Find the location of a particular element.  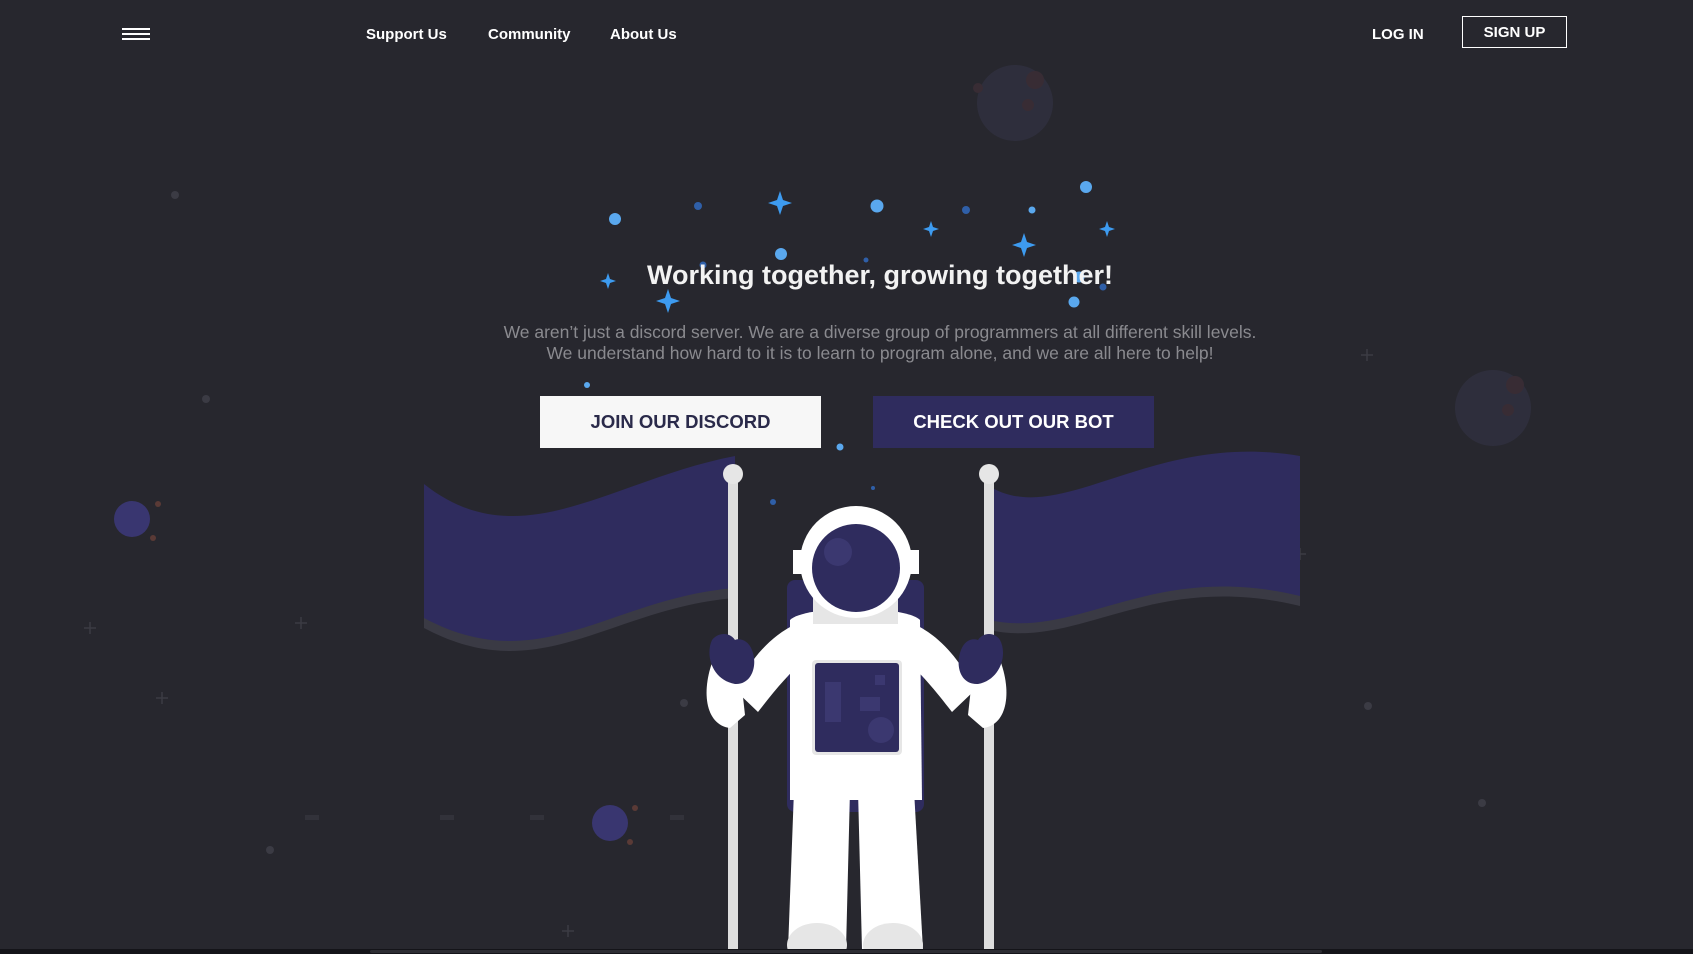

login-link: LOG IN is located at coordinates (1398, 34).